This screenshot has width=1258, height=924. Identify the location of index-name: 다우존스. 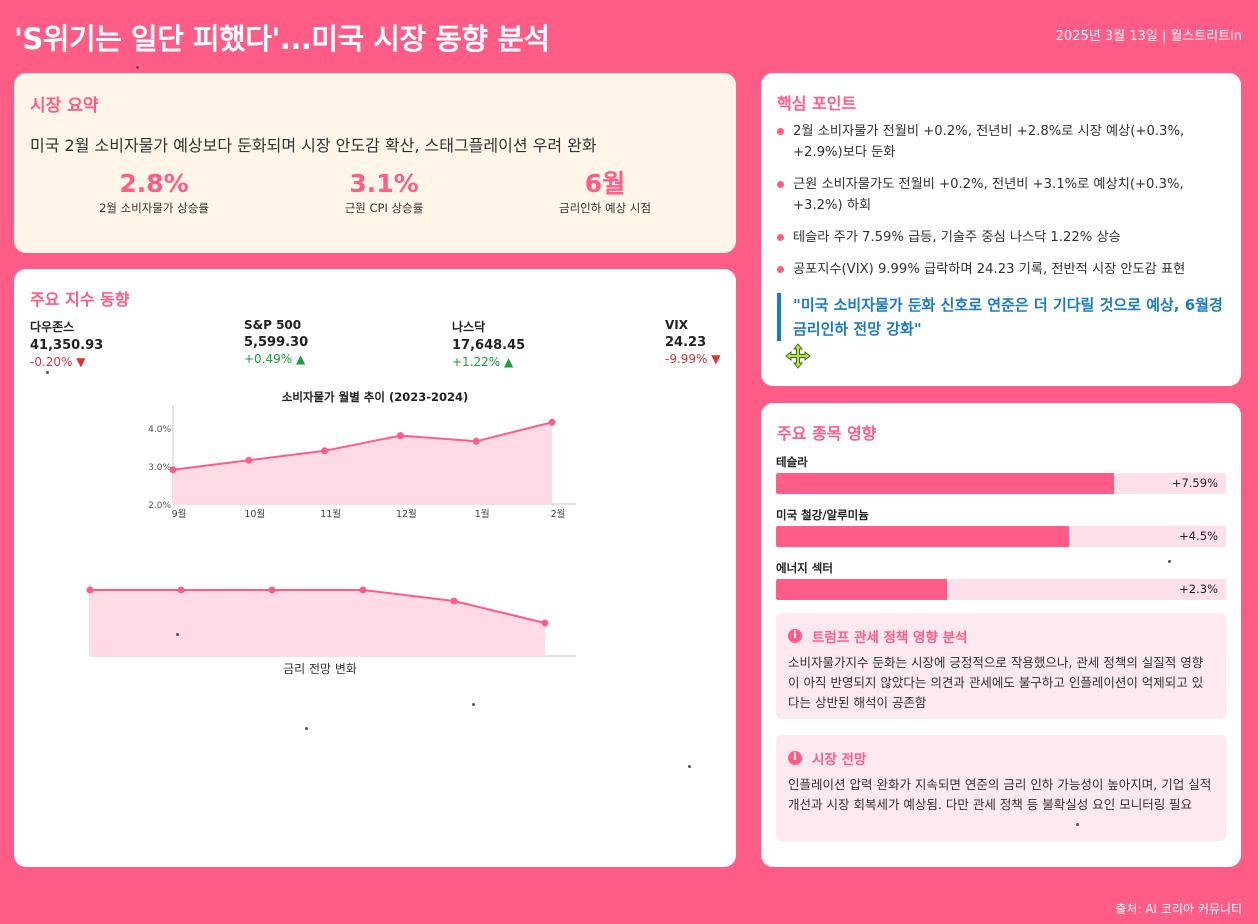
(52, 327).